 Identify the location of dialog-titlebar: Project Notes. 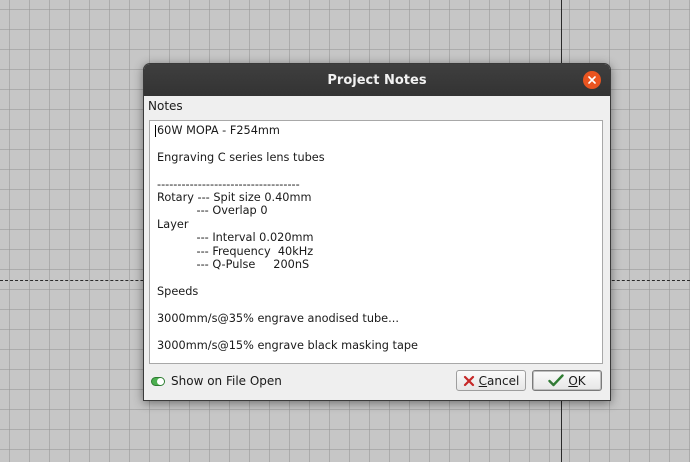
(377, 80).